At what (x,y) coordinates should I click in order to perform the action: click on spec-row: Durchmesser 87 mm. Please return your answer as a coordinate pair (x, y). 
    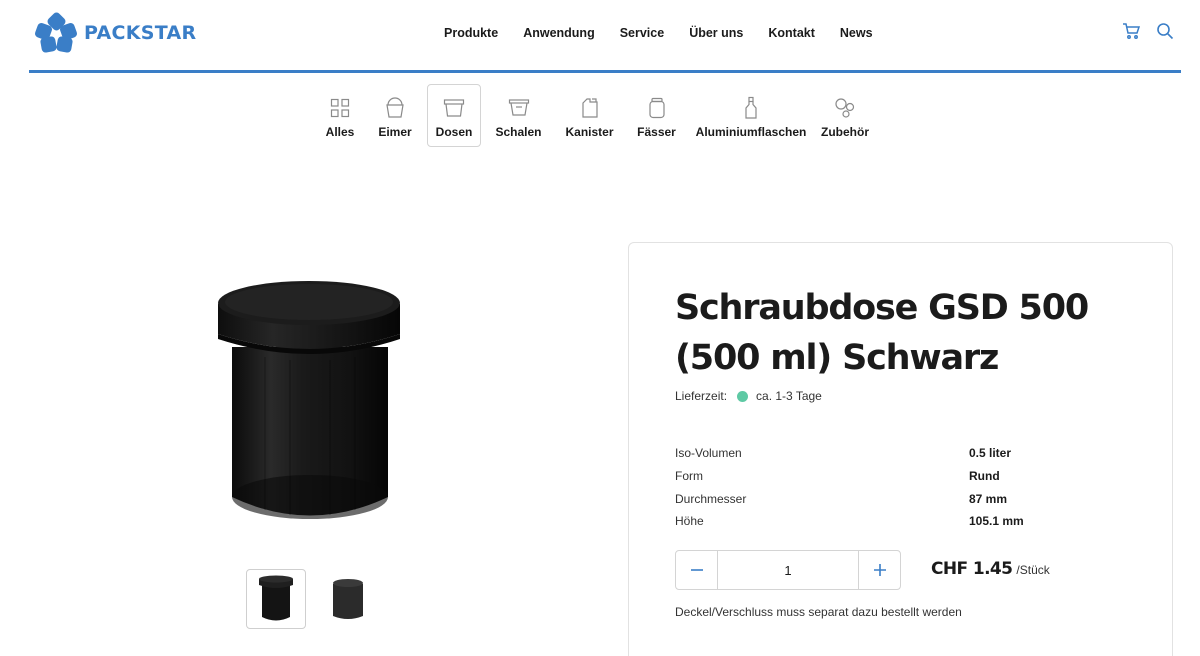
    Looking at the image, I should click on (885, 498).